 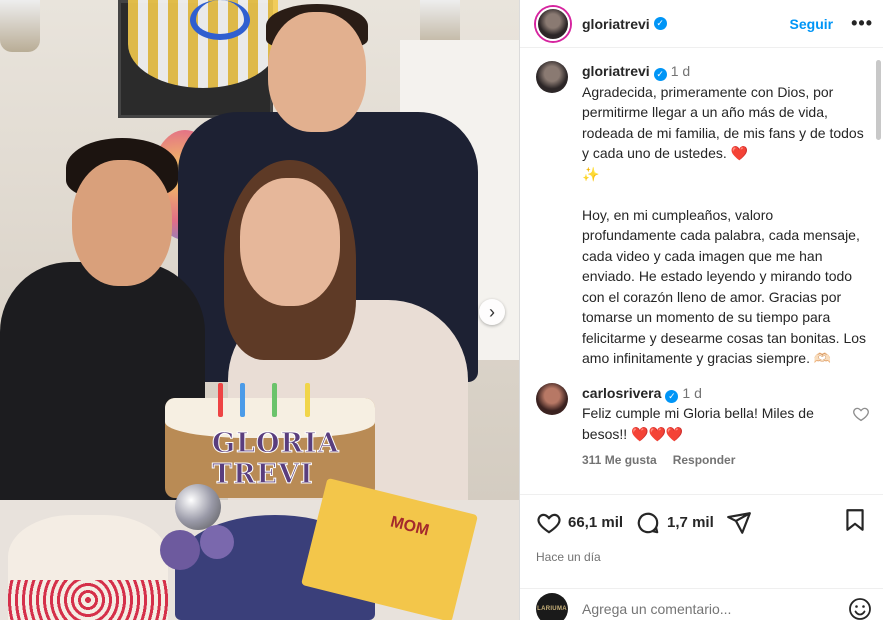 What do you see at coordinates (290, 242) in the screenshot?
I see `woman-face` at bounding box center [290, 242].